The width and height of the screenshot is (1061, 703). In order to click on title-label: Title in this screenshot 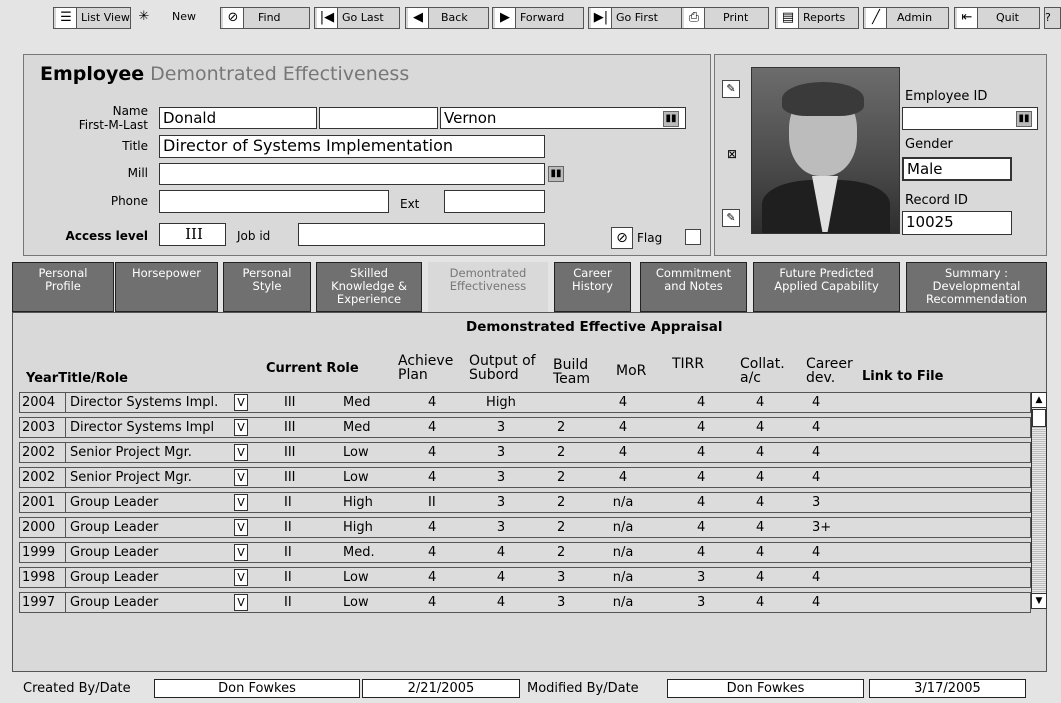, I will do `click(135, 146)`.